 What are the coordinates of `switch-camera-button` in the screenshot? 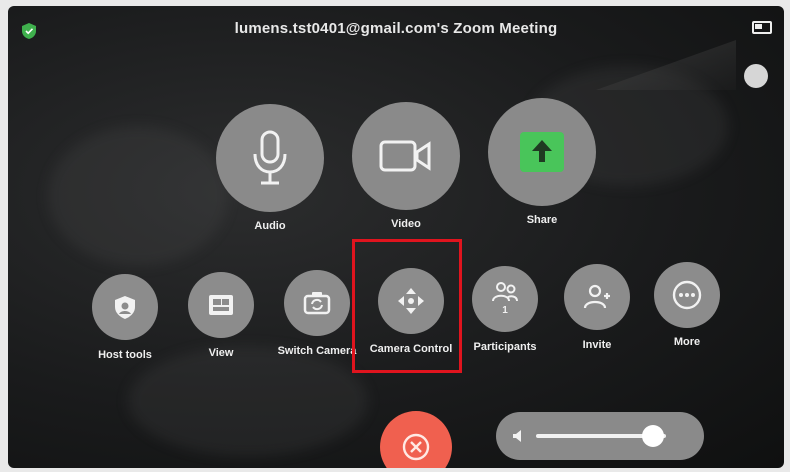 It's located at (317, 303).